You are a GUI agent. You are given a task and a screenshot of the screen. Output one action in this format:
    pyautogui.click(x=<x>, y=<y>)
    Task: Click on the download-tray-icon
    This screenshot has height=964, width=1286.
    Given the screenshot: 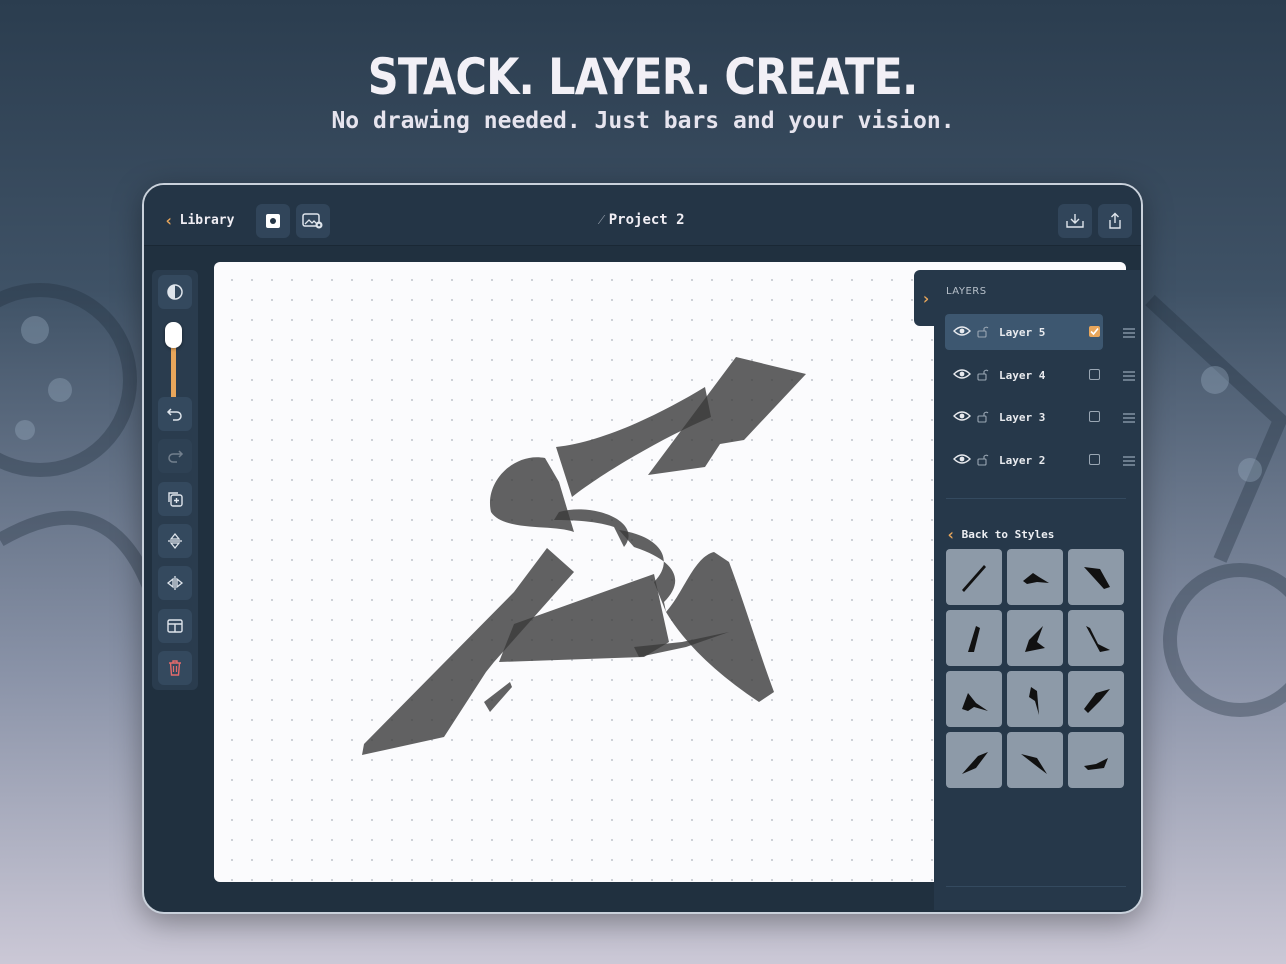 What is the action you would take?
    pyautogui.click(x=1075, y=221)
    